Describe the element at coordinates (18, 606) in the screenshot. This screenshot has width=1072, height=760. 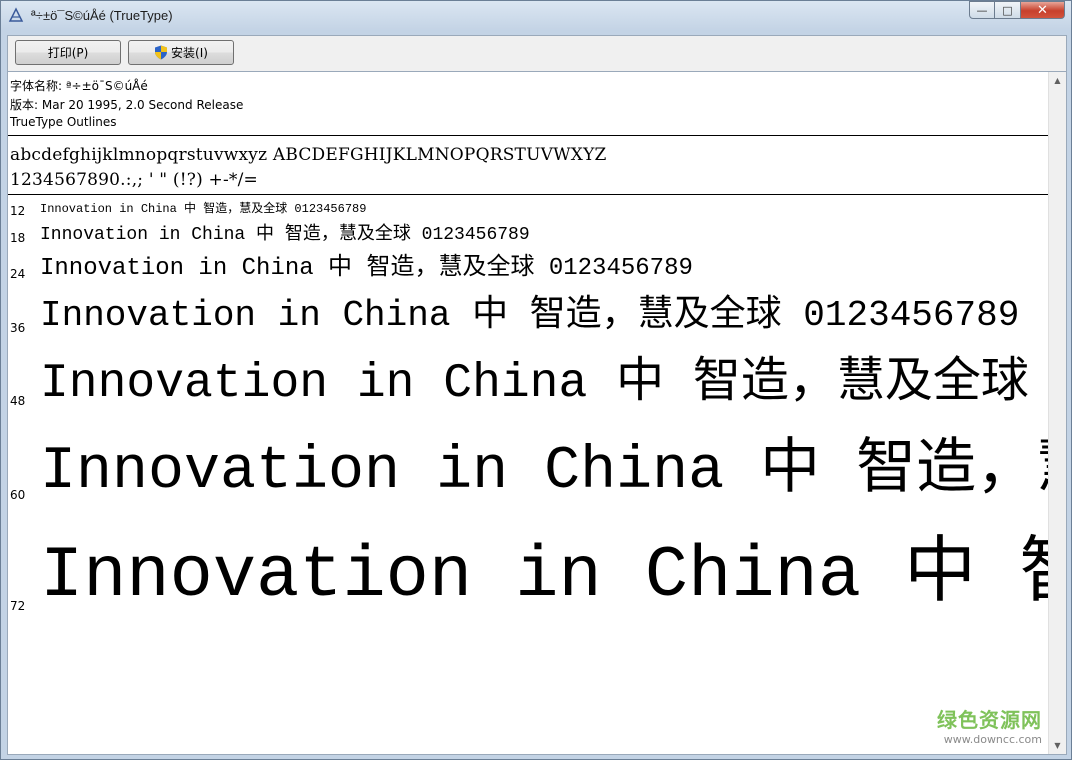
I see `size-label: 72` at that location.